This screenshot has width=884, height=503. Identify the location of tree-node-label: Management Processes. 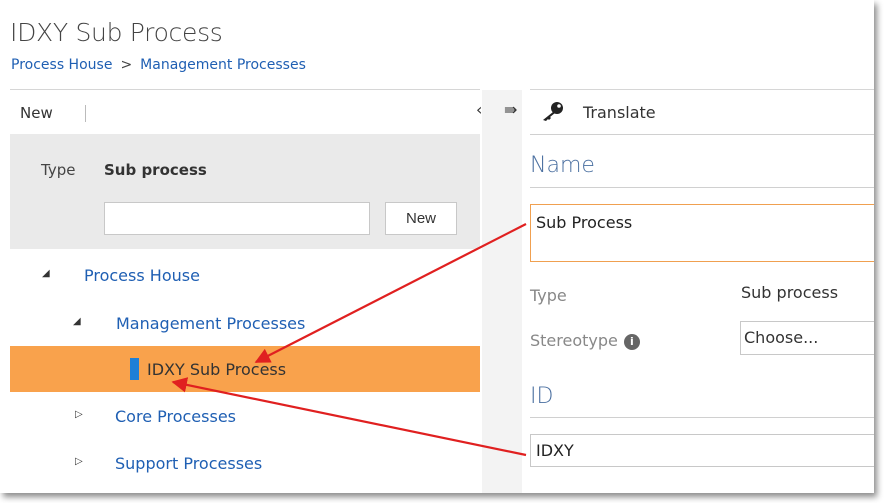
(210, 323).